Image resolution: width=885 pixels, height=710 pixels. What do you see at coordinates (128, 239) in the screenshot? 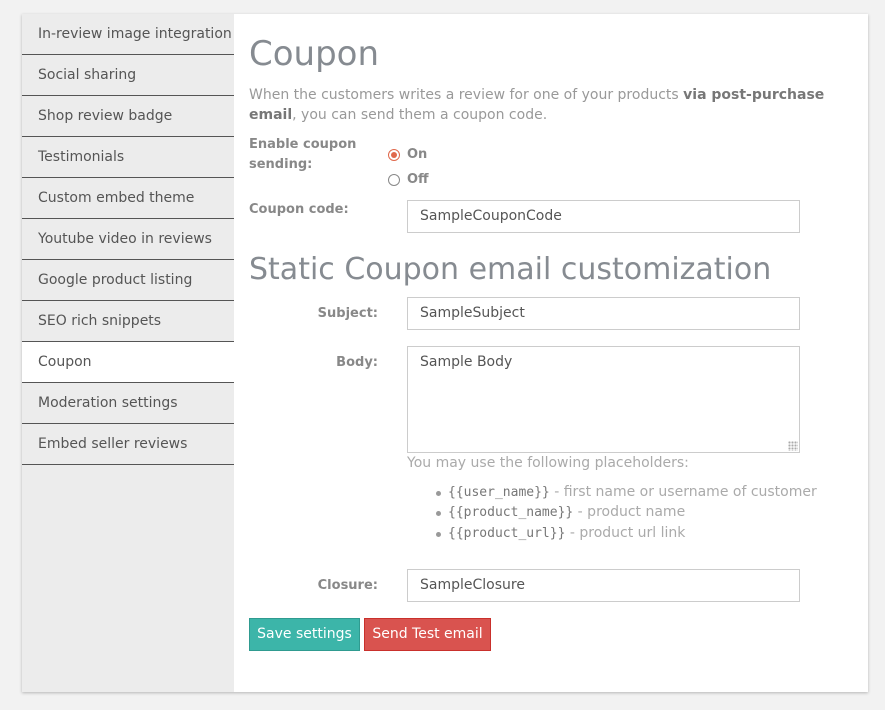
I see `sidebar-item-youtube-video: Youtube video in reviews` at bounding box center [128, 239].